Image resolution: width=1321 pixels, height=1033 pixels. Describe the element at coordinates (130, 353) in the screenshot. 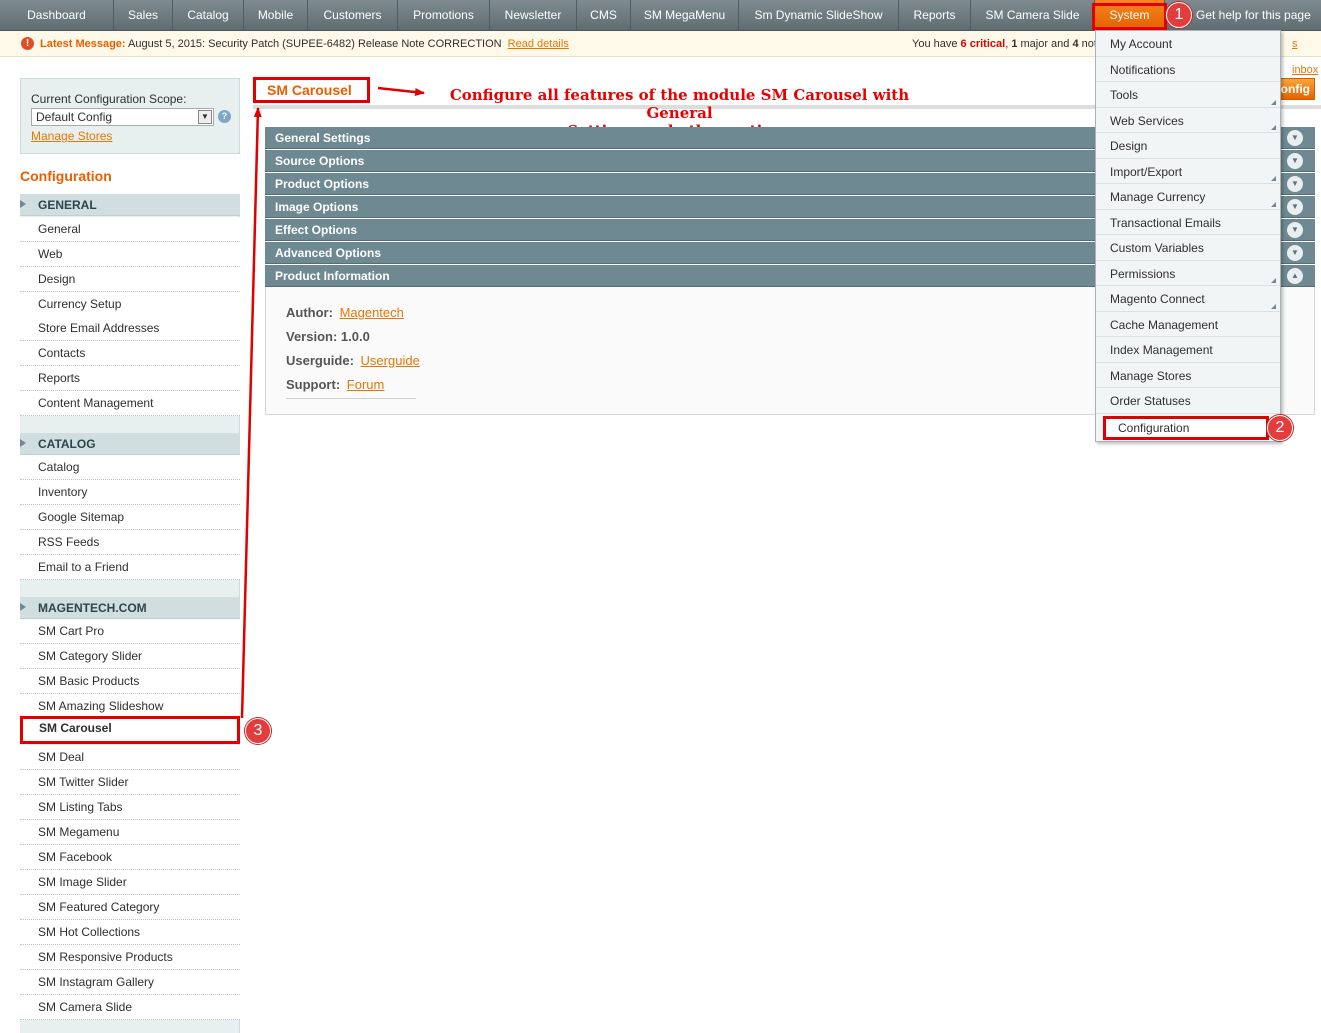

I see `sidebar-item-contacts: Contacts` at that location.